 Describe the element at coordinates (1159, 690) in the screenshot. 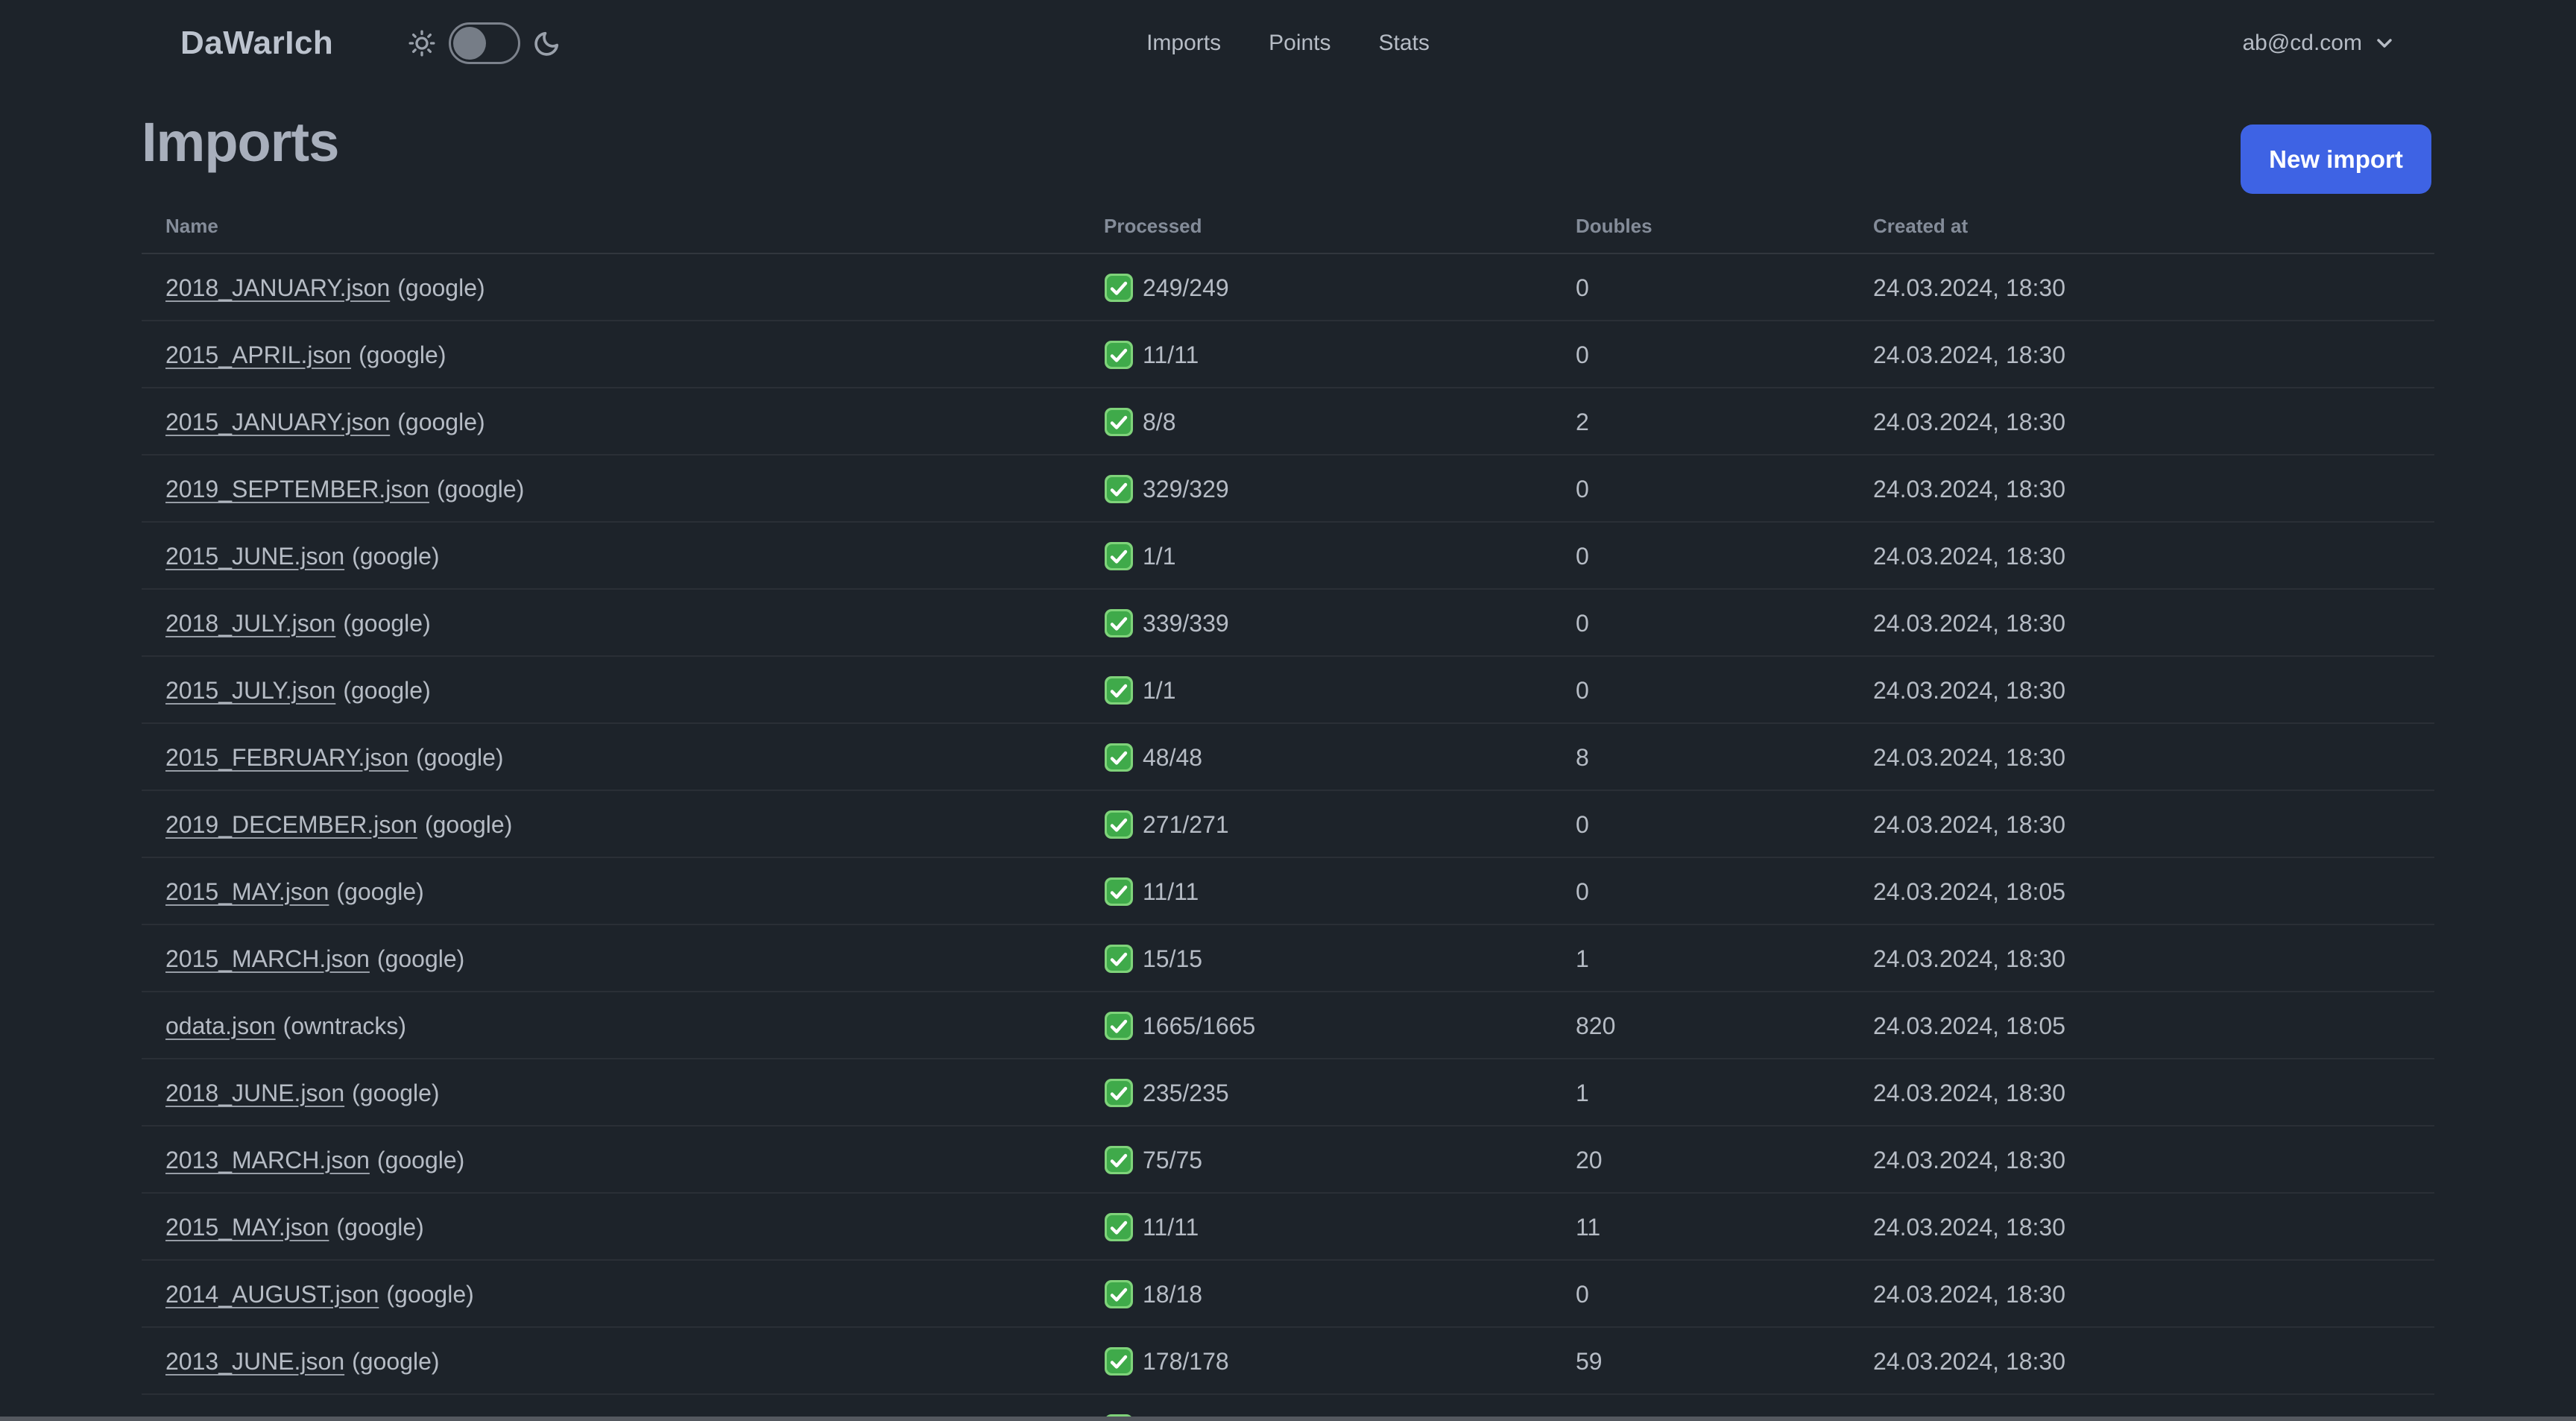

I see `processed-count: 1/1` at that location.